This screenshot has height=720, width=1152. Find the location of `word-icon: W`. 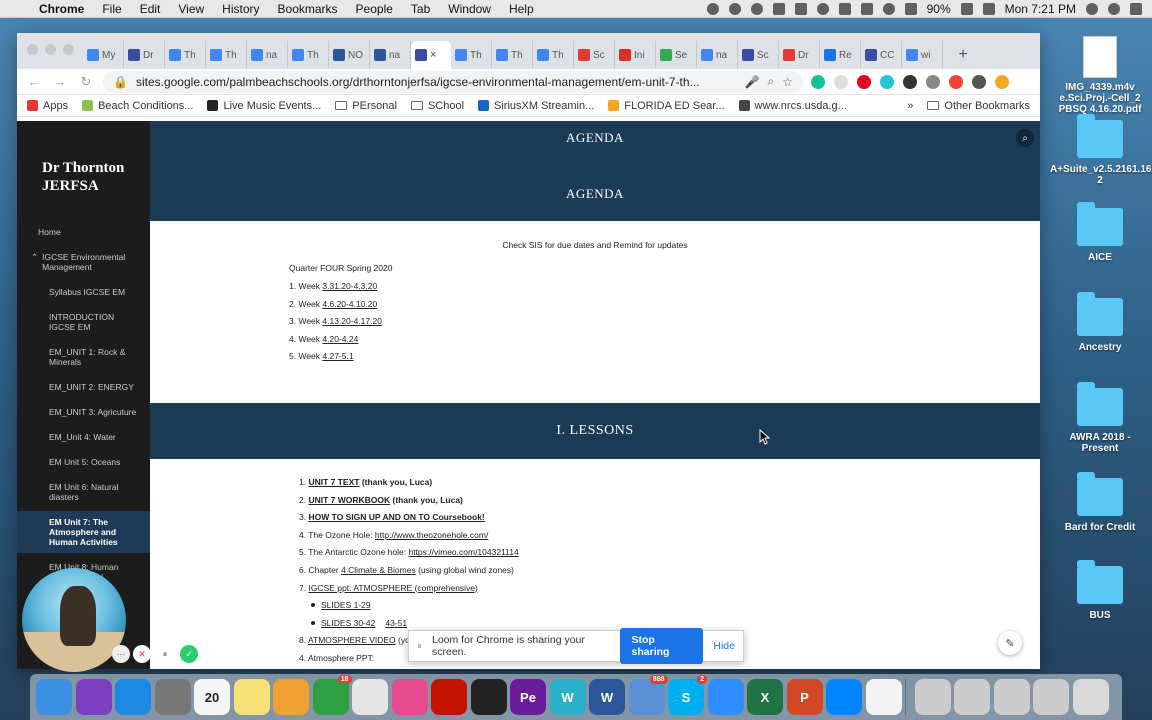

word-icon: W is located at coordinates (607, 697).